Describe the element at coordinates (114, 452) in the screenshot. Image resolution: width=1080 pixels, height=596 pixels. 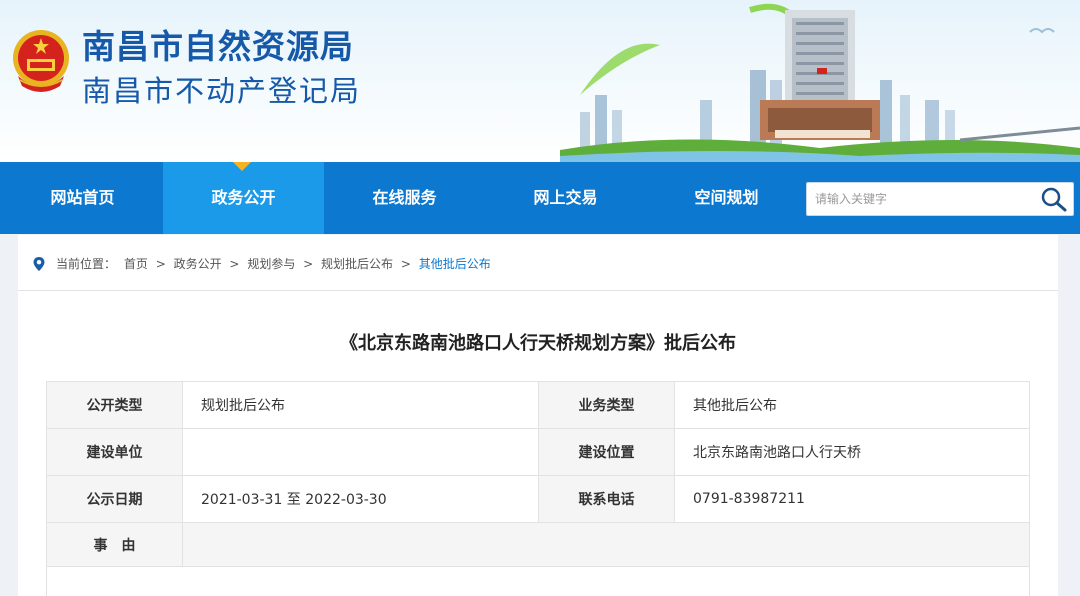
I see `builder-label: 建设单位` at that location.